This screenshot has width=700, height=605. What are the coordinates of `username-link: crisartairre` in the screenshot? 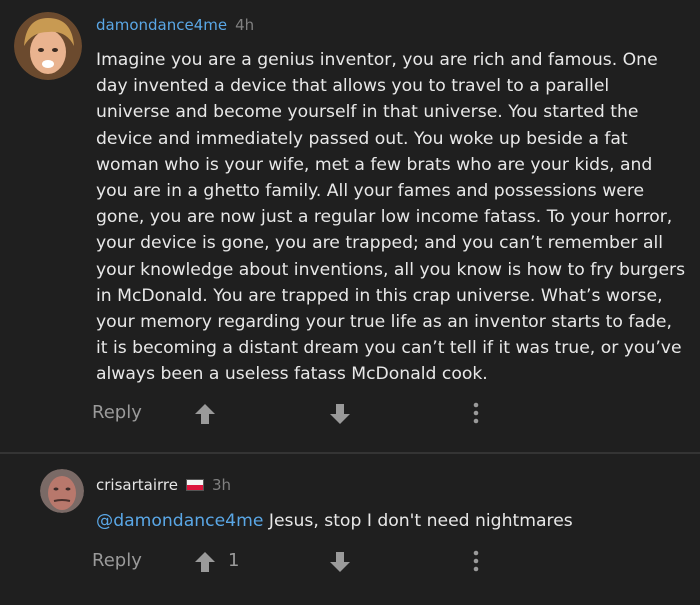 It's located at (137, 485).